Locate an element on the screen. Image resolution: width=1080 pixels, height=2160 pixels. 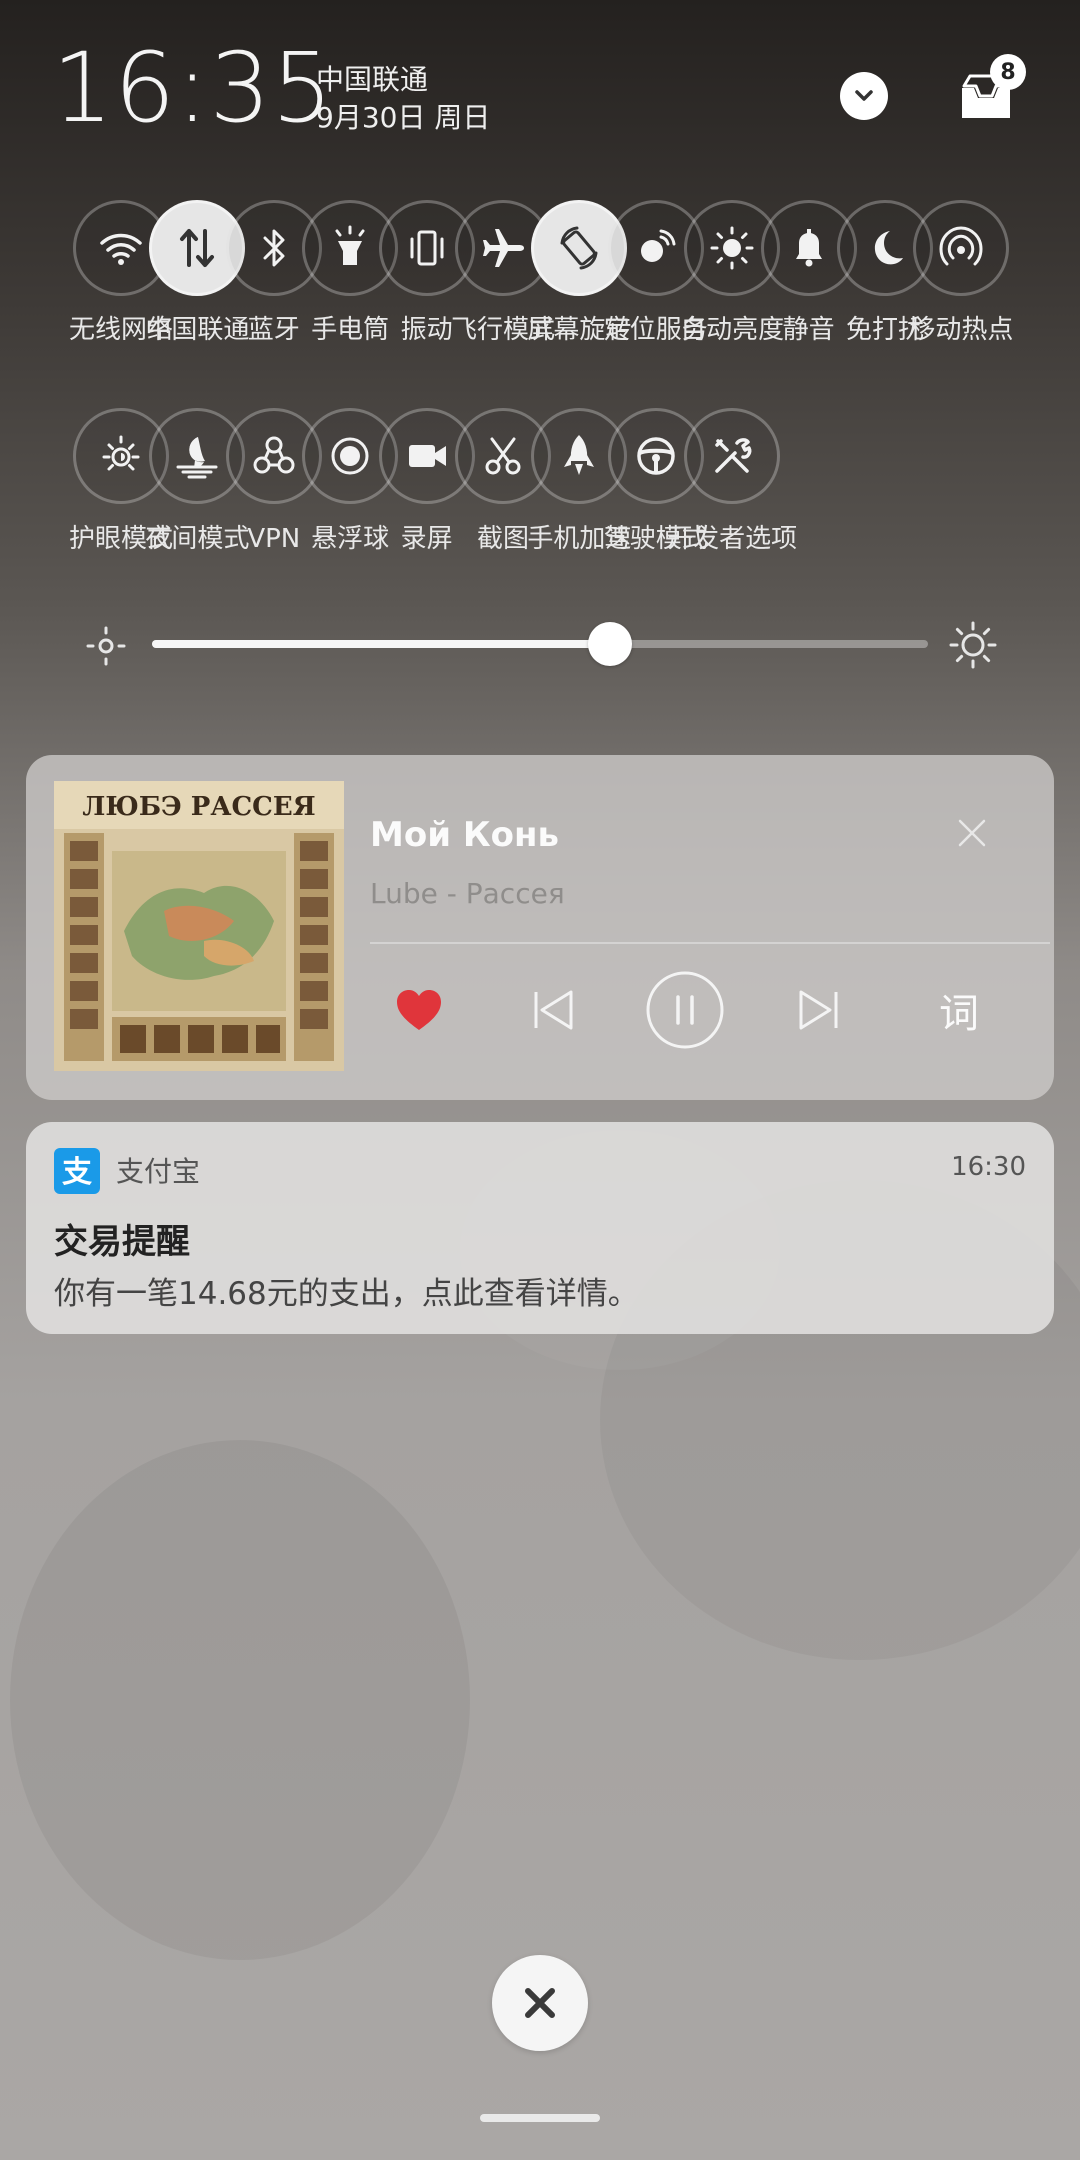
tile-label: 开发者选项 is located at coordinates (732, 539).